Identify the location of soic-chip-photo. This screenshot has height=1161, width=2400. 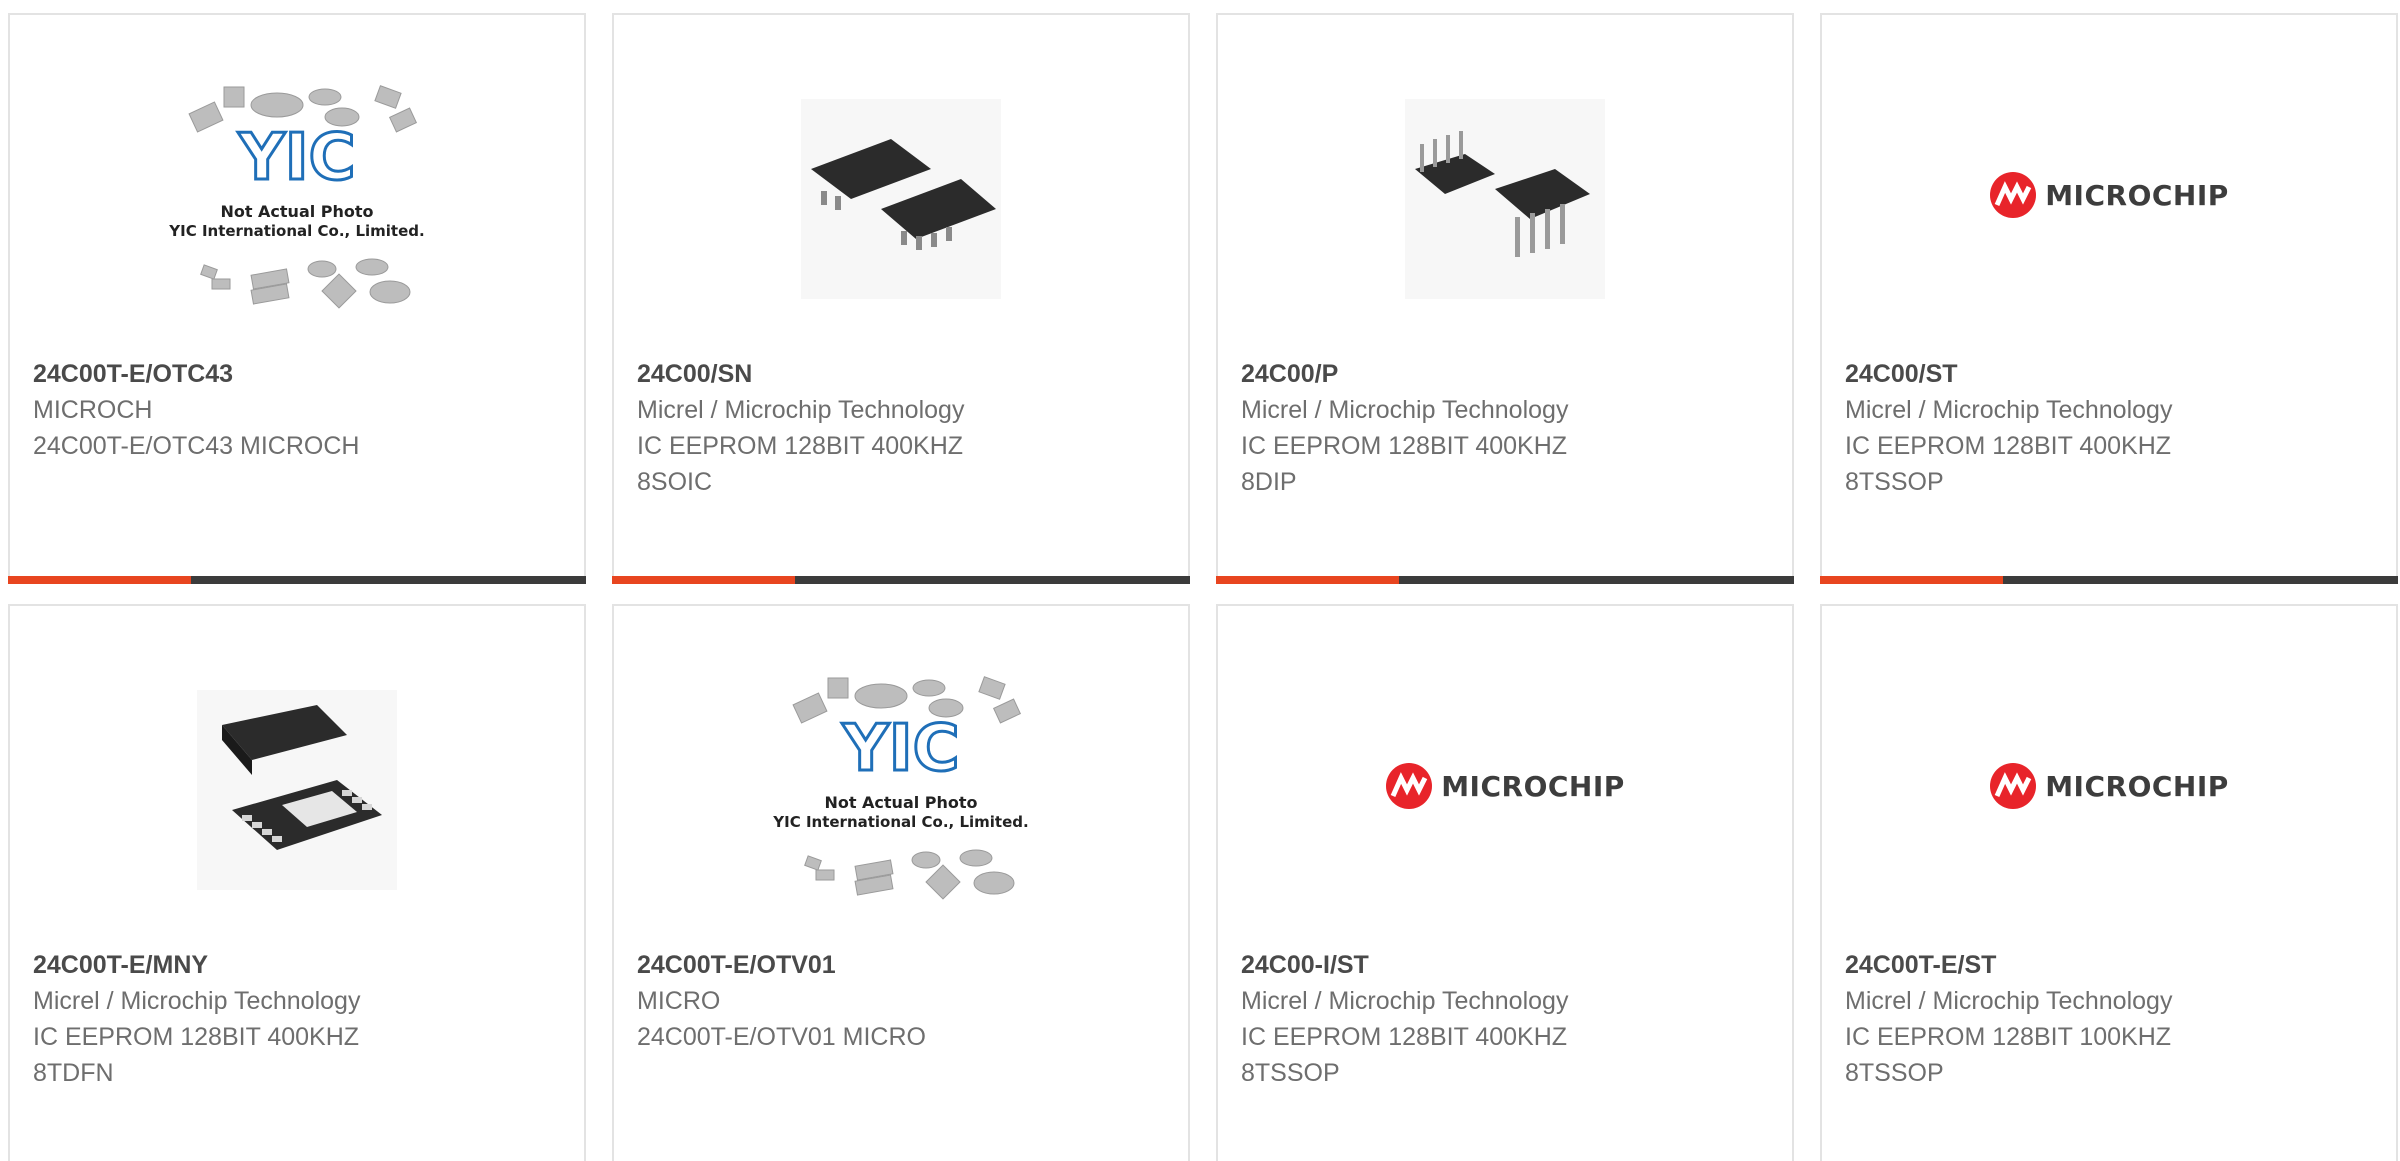
(901, 199).